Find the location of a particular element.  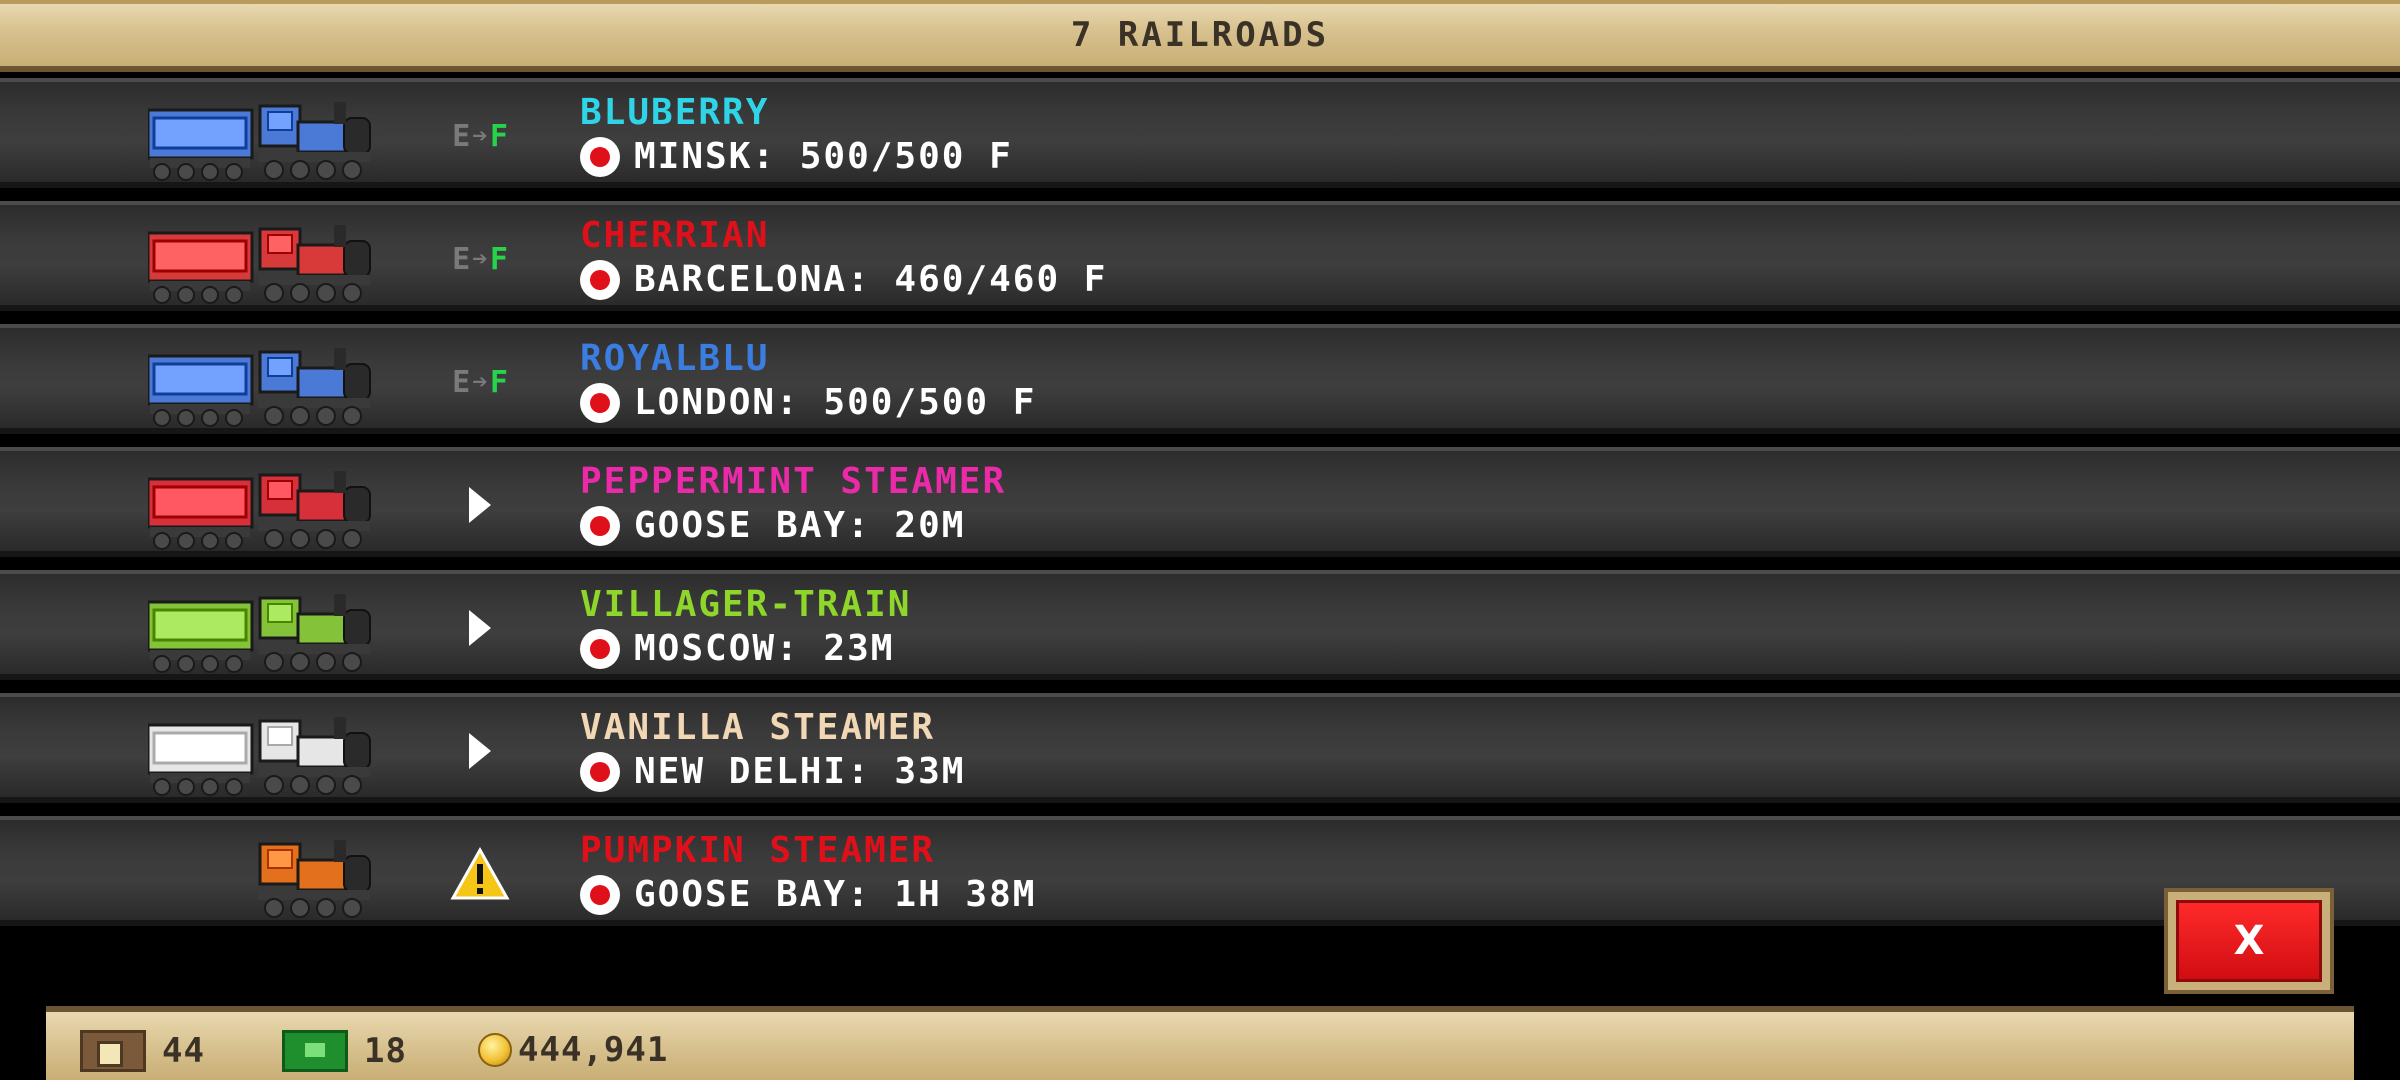

train-destination: NEW DELHI: 33M is located at coordinates (772, 771).